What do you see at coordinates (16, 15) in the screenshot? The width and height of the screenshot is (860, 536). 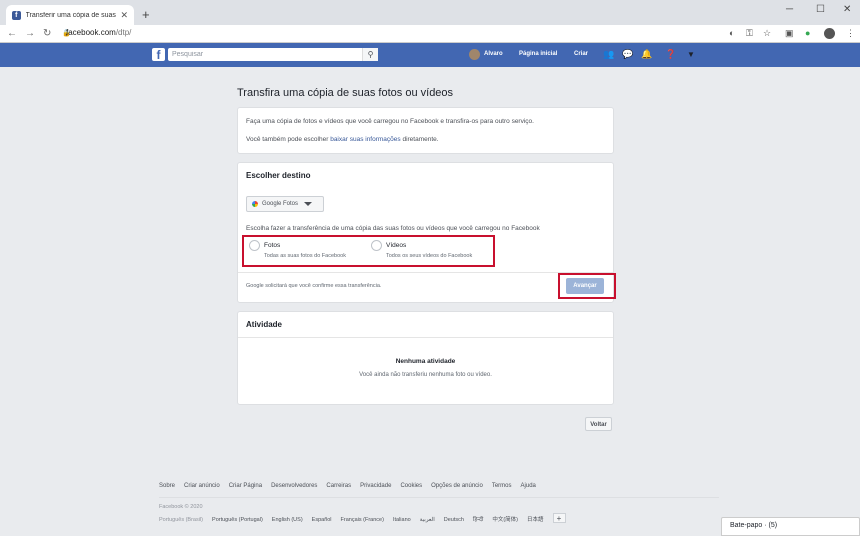 I see `facebook-favicon-icon: f` at bounding box center [16, 15].